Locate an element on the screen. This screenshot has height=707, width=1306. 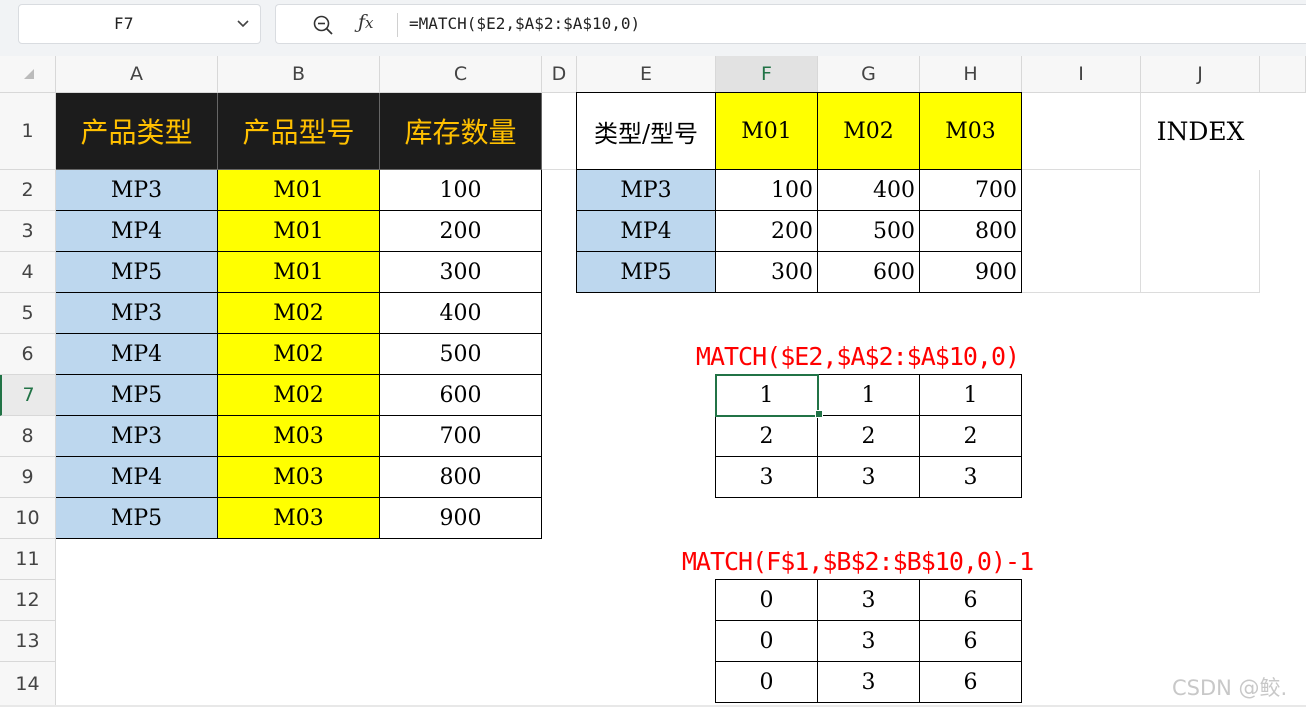
cross-col-header-m03: M03 is located at coordinates (971, 131).